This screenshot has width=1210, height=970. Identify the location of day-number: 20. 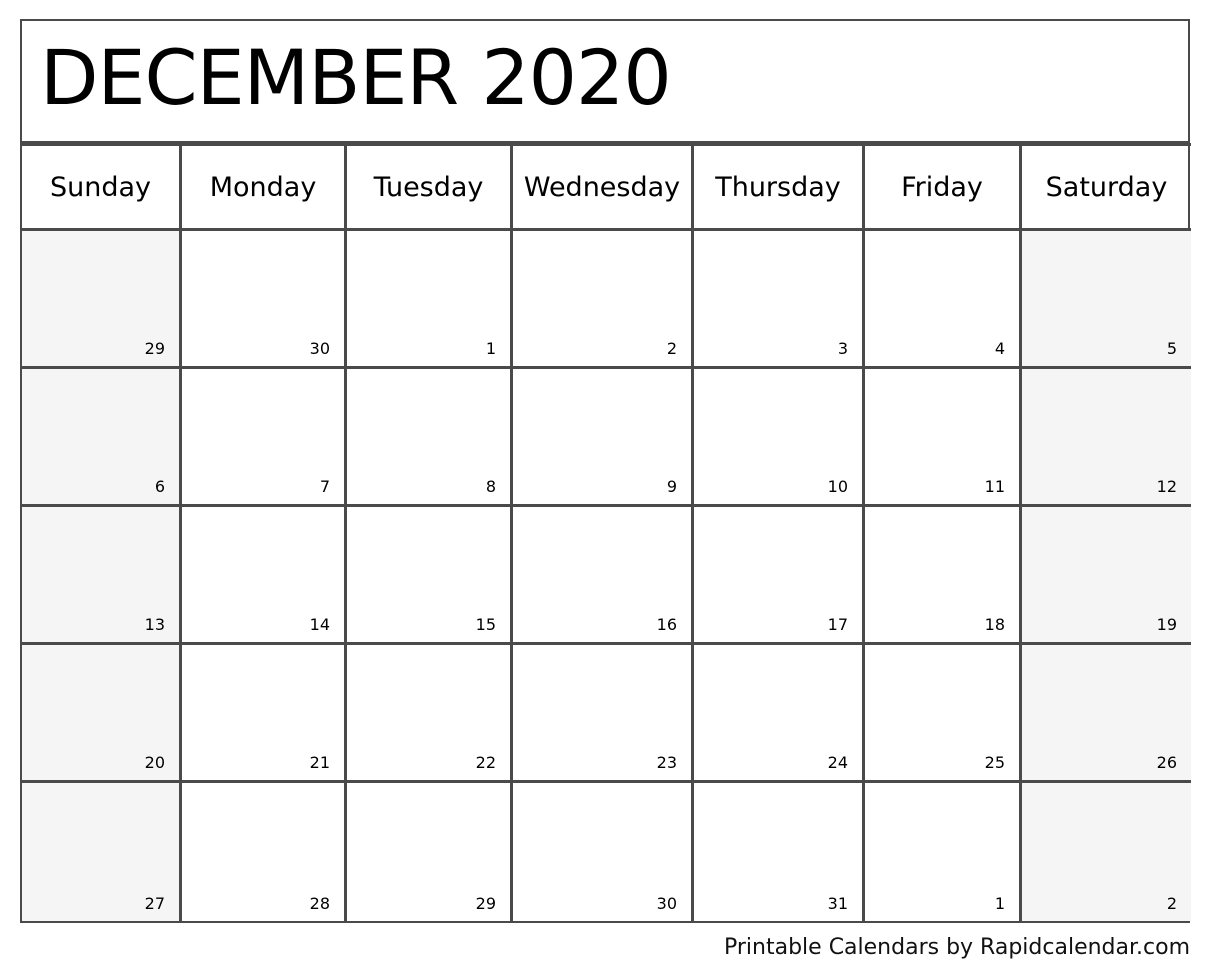
(154, 762).